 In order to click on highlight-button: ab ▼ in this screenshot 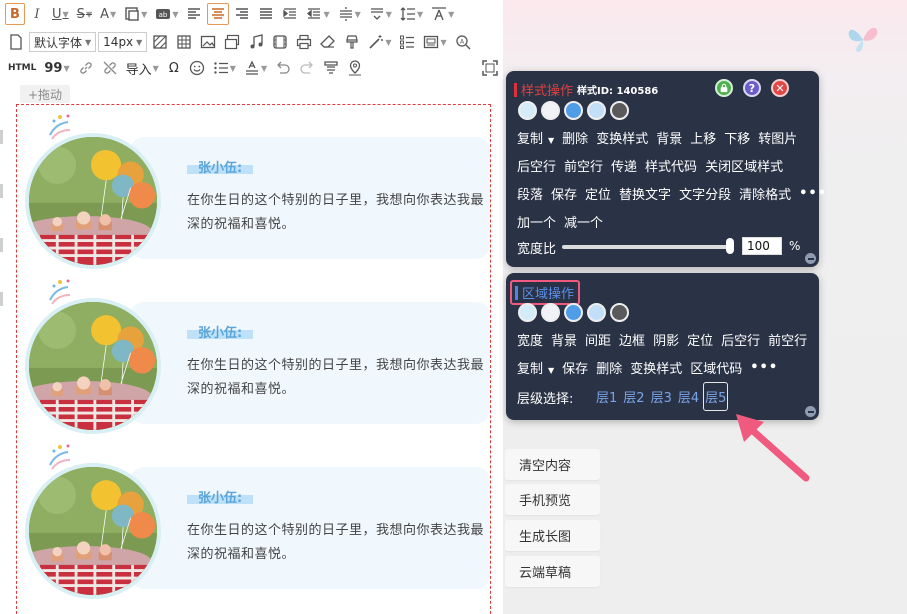, I will do `click(166, 14)`.